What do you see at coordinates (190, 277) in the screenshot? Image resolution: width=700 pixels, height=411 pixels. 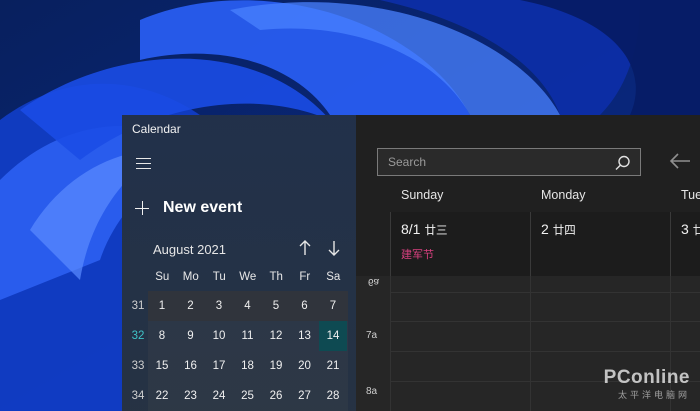 I see `weekday-label: Mo` at bounding box center [190, 277].